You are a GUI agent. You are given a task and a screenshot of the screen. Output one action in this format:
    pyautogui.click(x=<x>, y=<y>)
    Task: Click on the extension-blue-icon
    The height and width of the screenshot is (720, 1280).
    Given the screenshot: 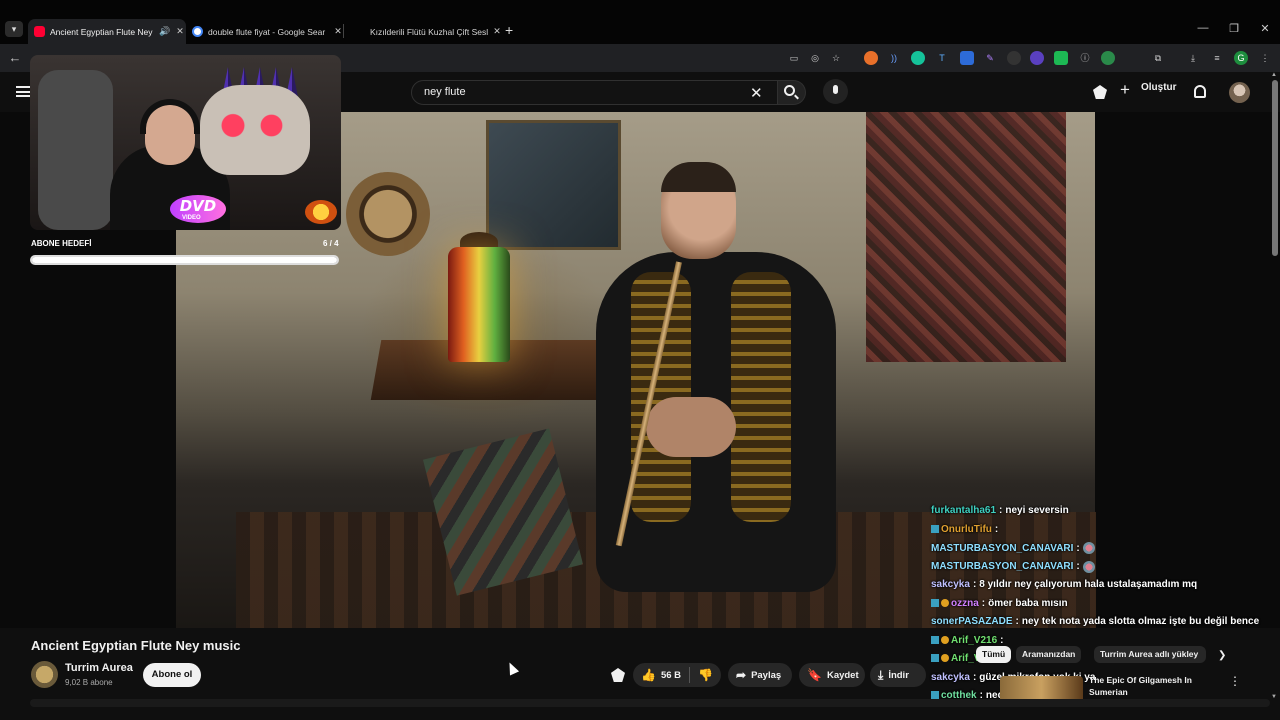 What is the action you would take?
    pyautogui.click(x=967, y=58)
    